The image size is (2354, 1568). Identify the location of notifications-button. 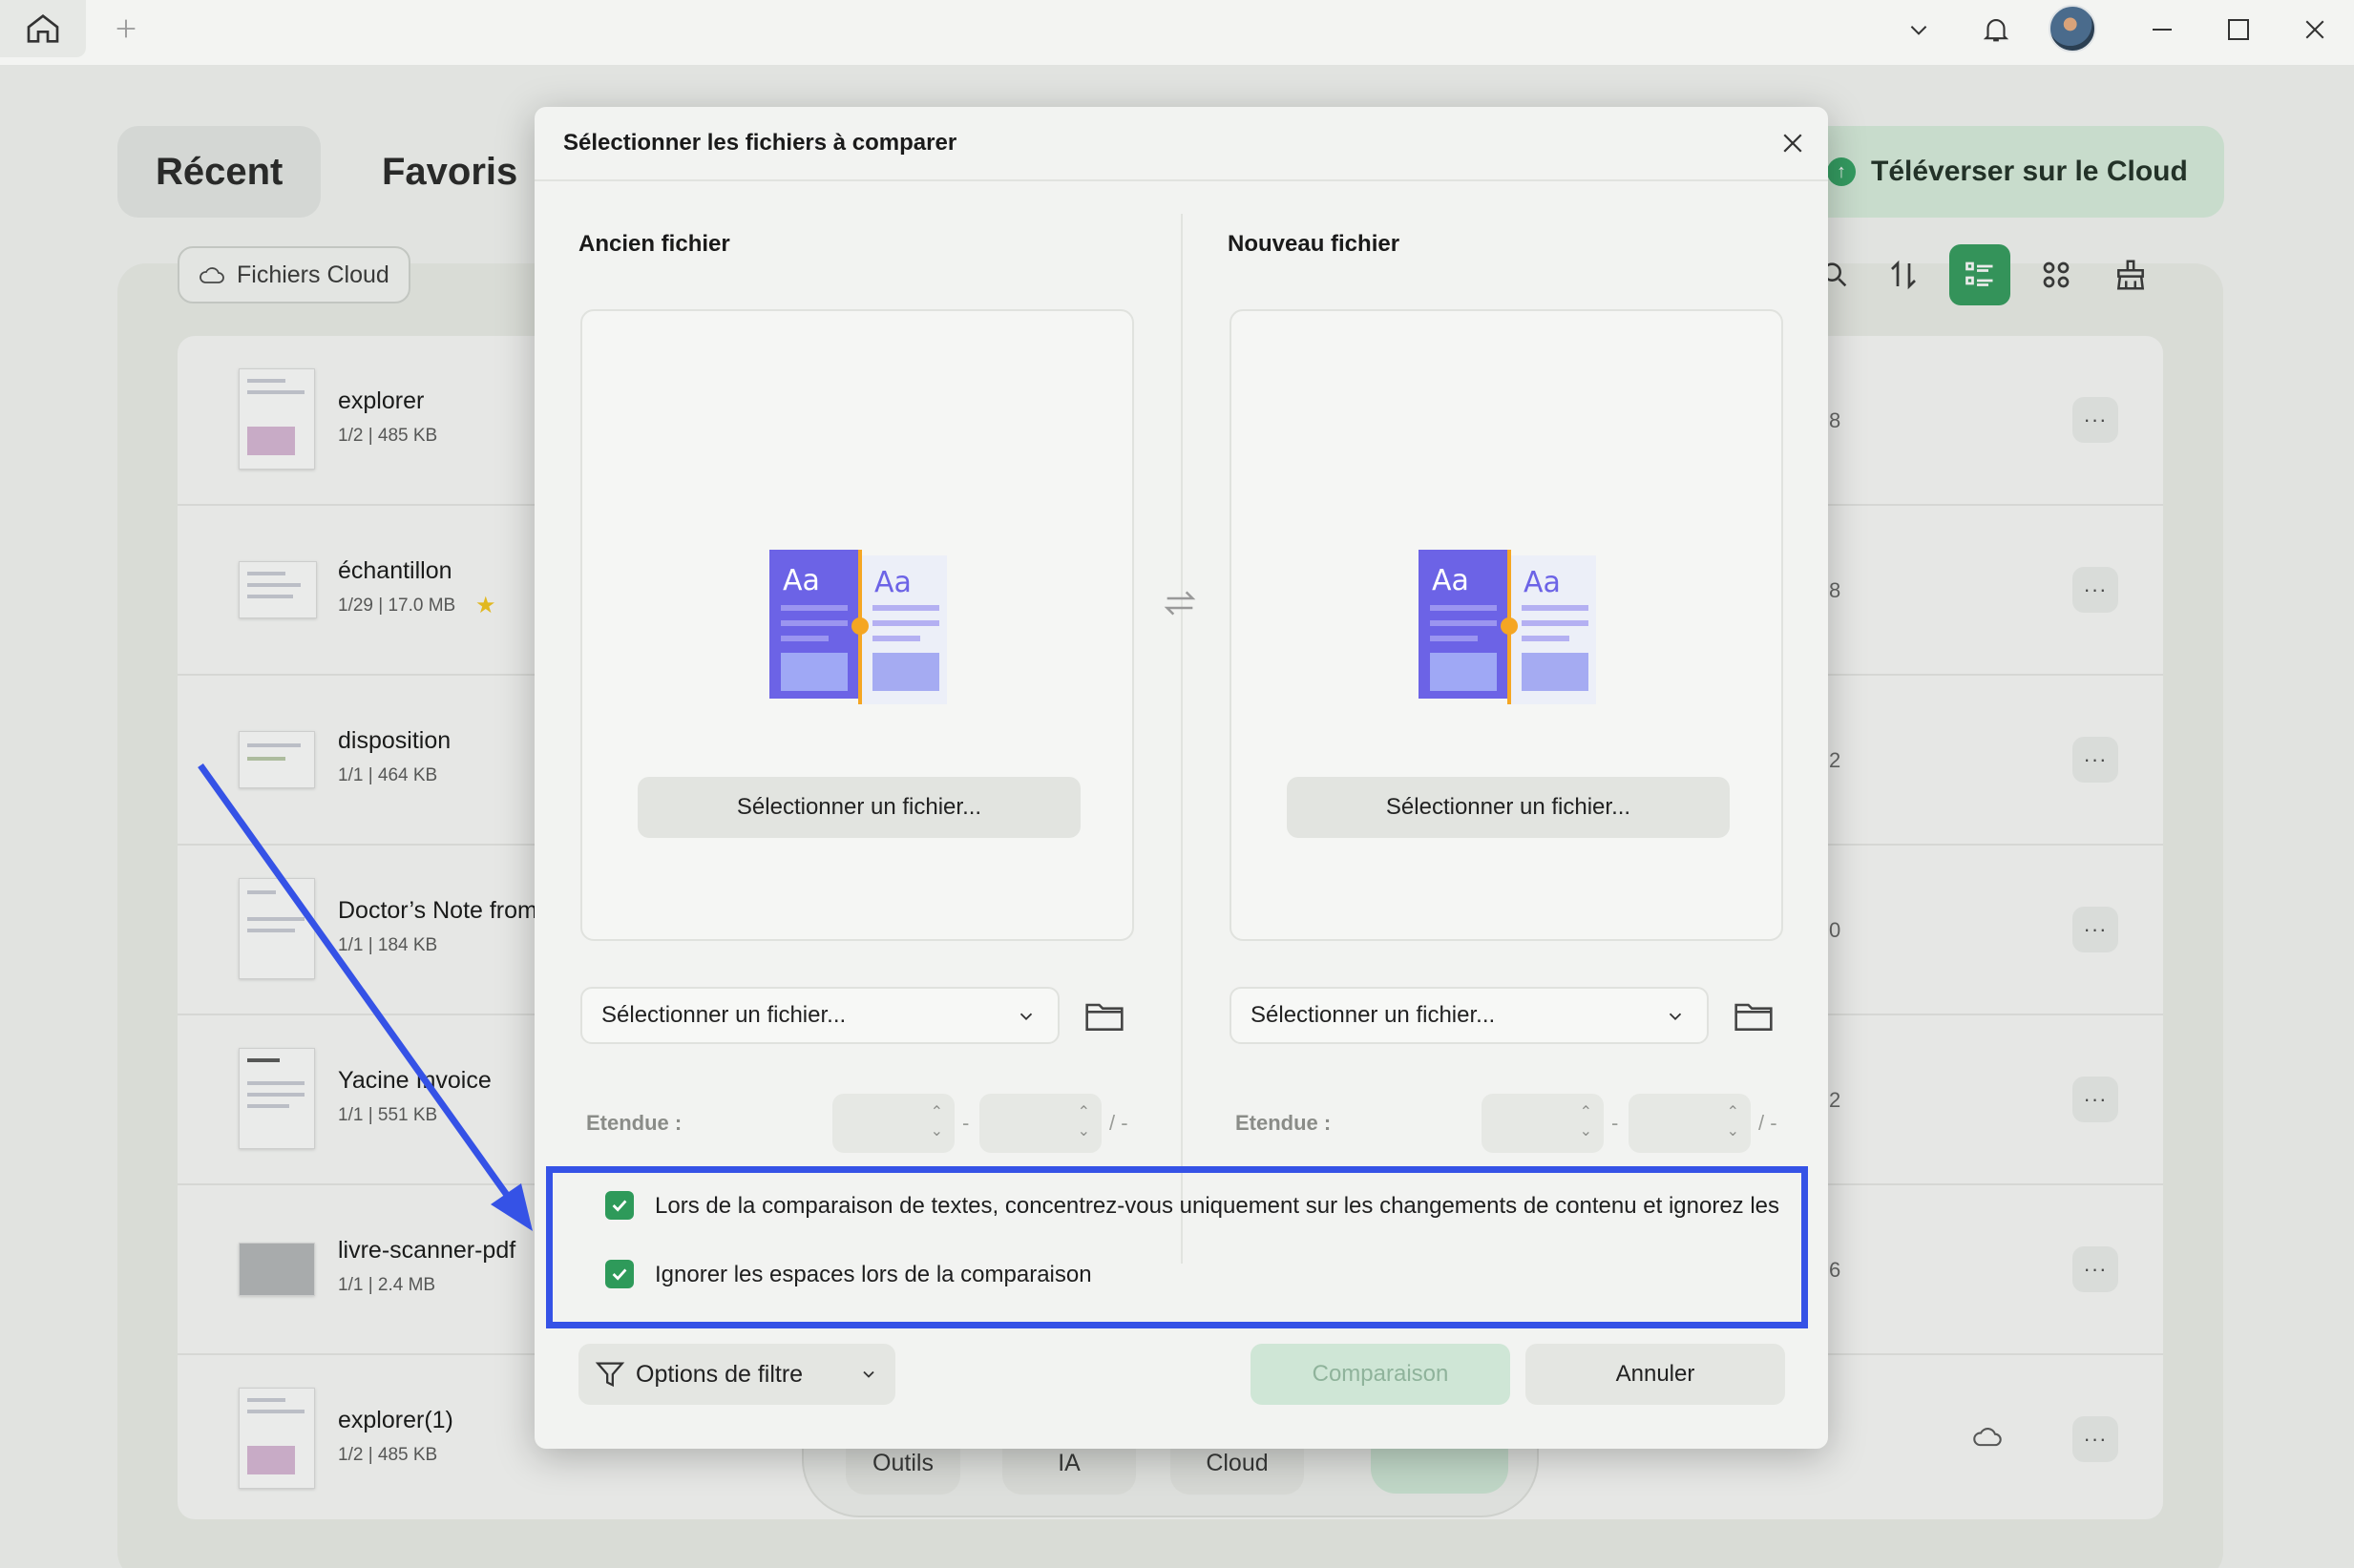
(1996, 29).